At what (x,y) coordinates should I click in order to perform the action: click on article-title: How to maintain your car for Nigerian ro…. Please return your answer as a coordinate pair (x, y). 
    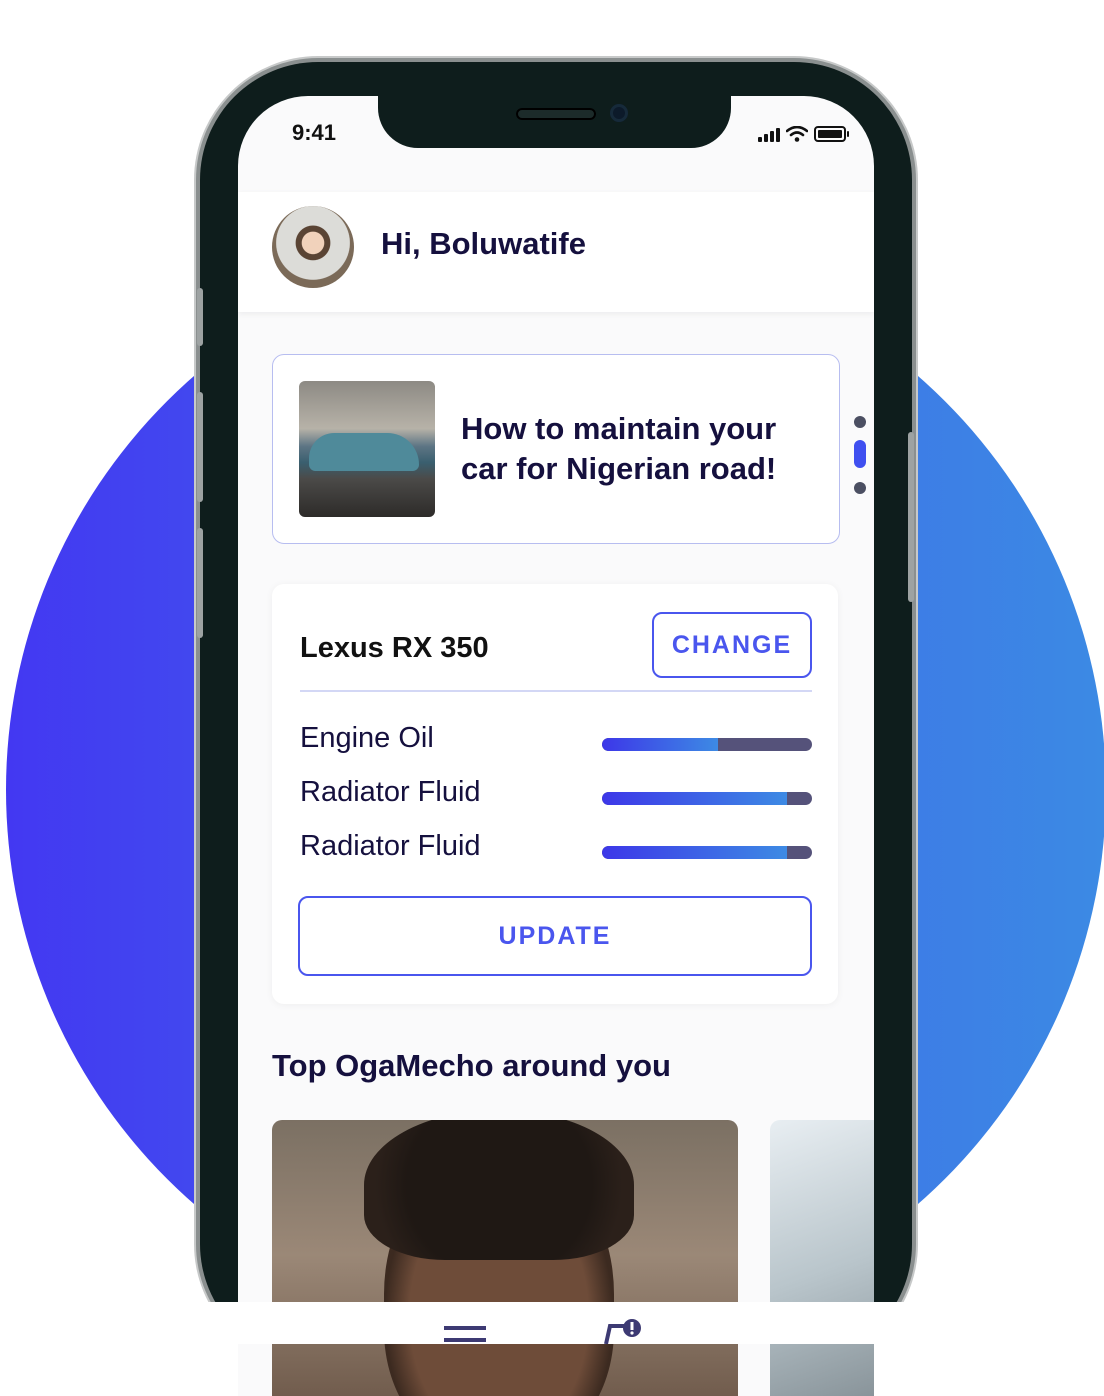
    Looking at the image, I should click on (619, 448).